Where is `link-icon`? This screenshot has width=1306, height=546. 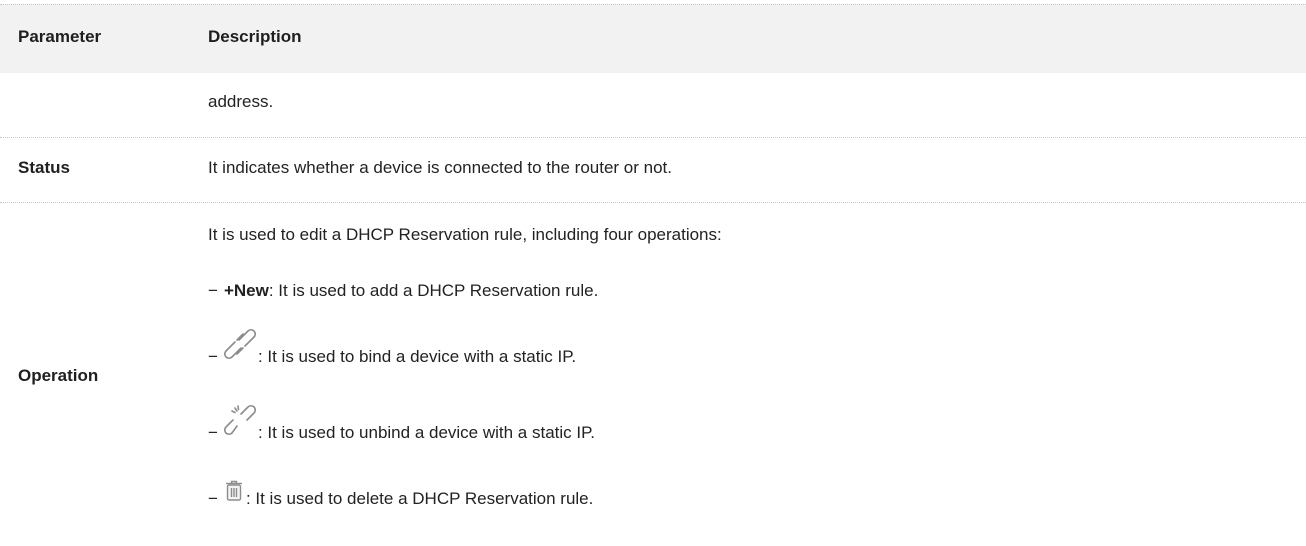 link-icon is located at coordinates (239, 346).